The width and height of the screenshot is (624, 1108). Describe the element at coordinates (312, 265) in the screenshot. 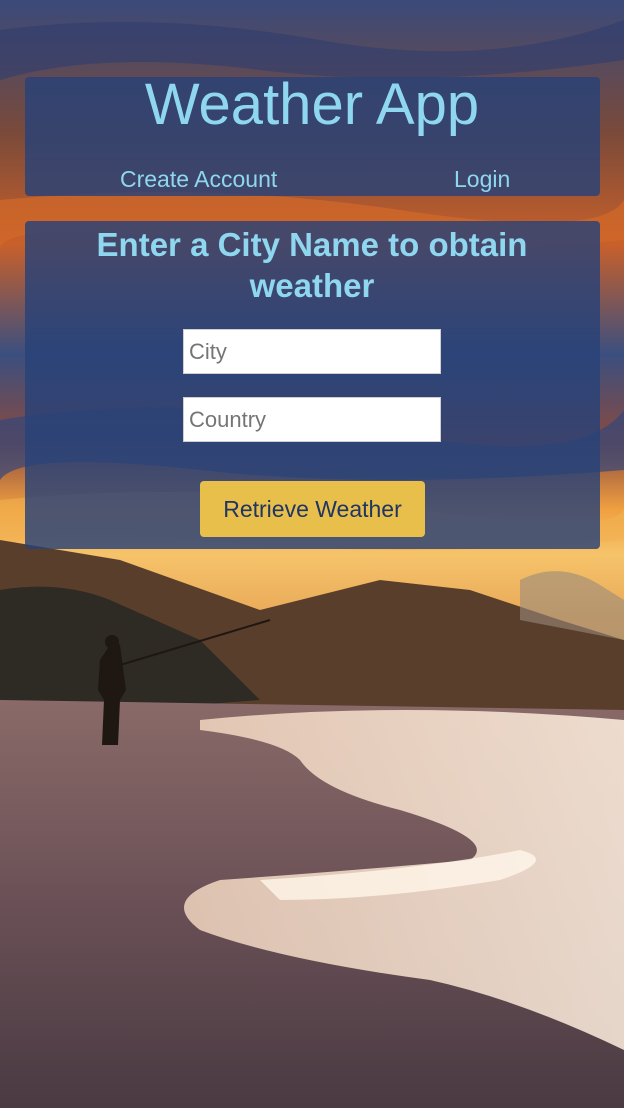

I see `form-heading: Enter a City Name to obtain weather` at that location.